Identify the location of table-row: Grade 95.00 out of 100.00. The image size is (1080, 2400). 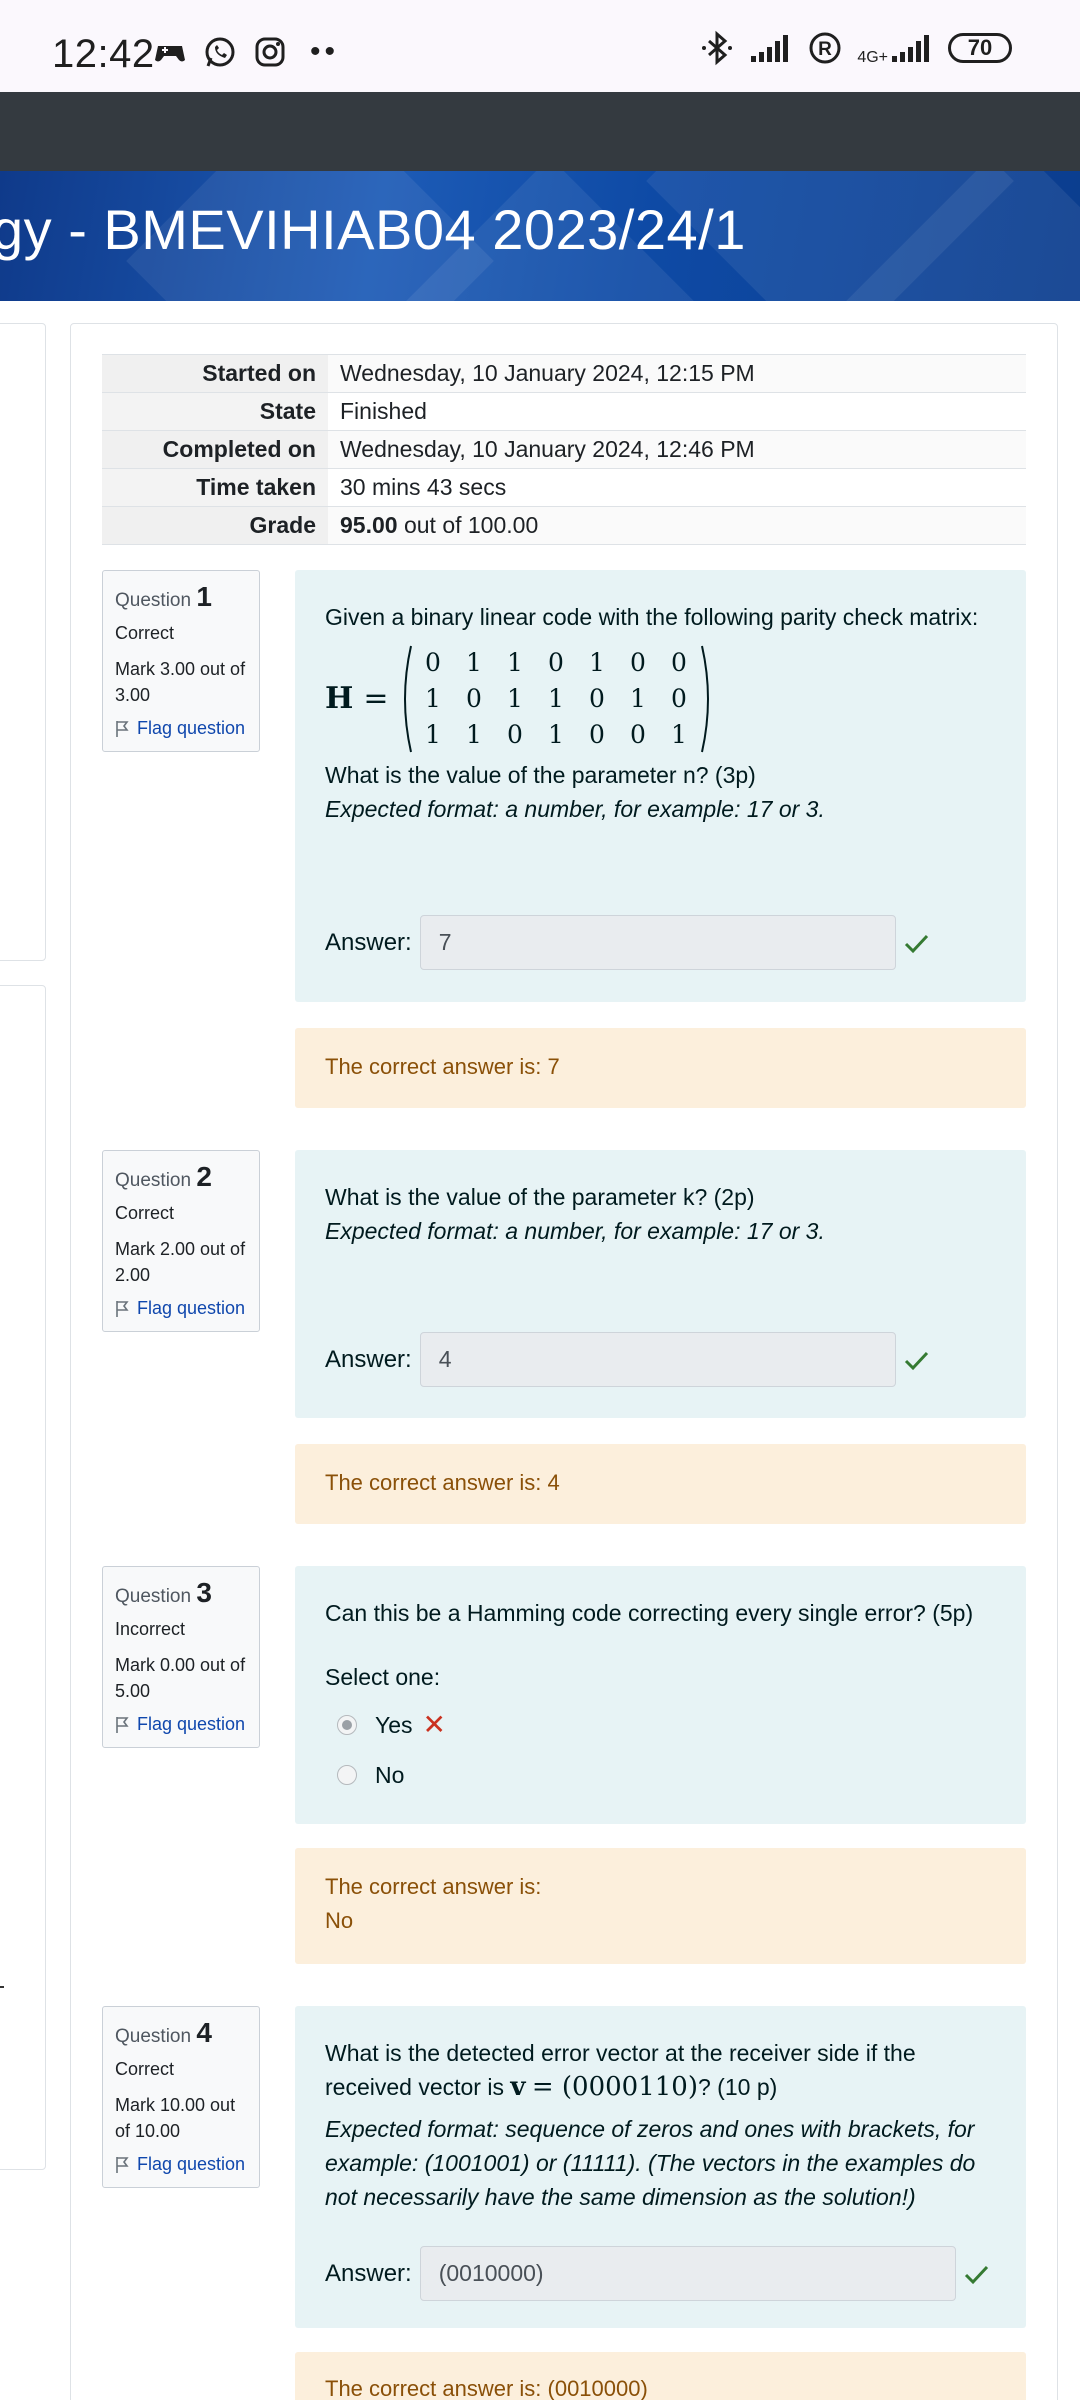
(564, 525).